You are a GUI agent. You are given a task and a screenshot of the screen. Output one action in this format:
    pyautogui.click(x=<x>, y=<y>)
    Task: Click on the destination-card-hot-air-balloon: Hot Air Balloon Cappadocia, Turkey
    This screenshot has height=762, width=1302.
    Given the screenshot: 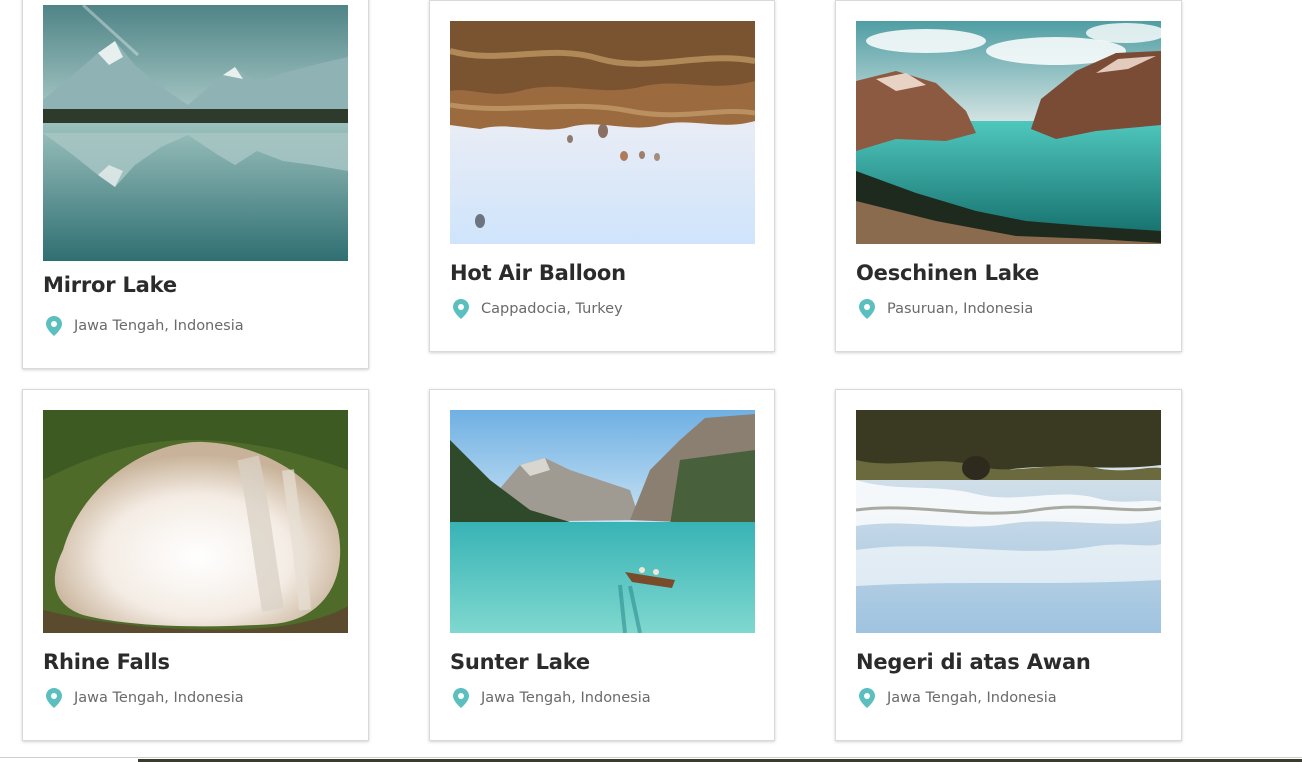 What is the action you would take?
    pyautogui.click(x=602, y=176)
    